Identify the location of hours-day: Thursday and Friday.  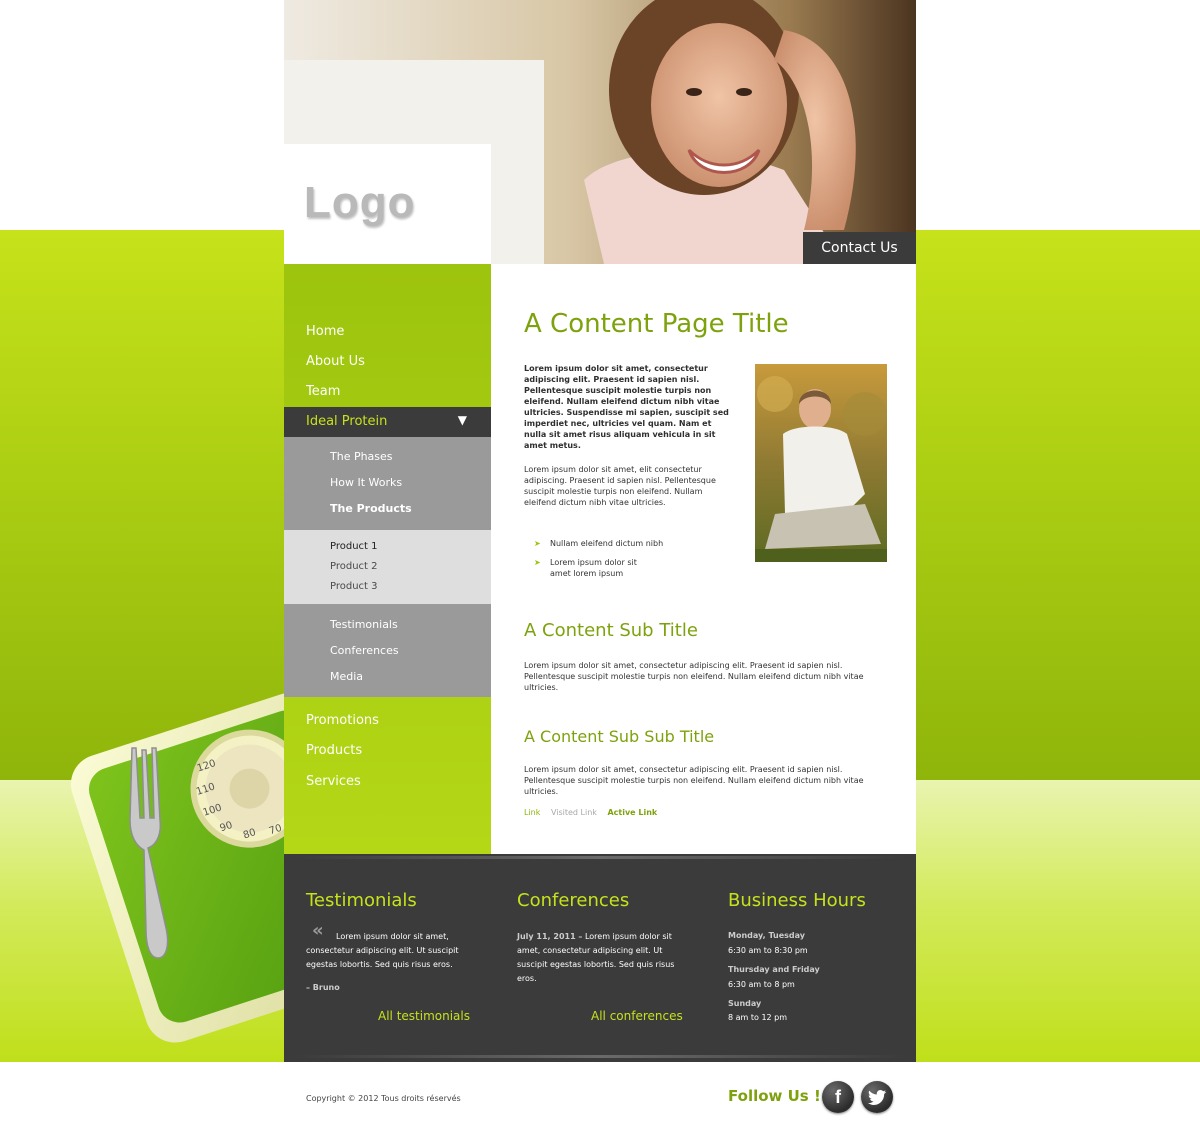
(774, 969).